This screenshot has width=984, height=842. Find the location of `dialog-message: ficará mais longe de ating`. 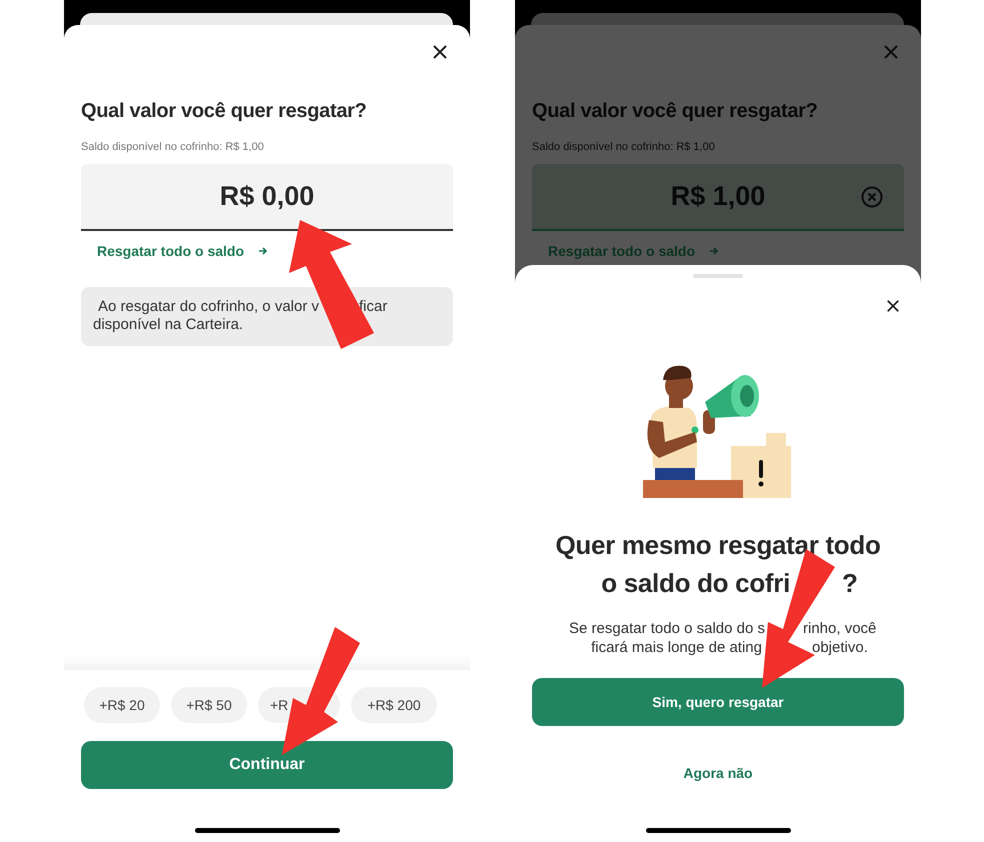

dialog-message: ficará mais longe de ating is located at coordinates (676, 647).